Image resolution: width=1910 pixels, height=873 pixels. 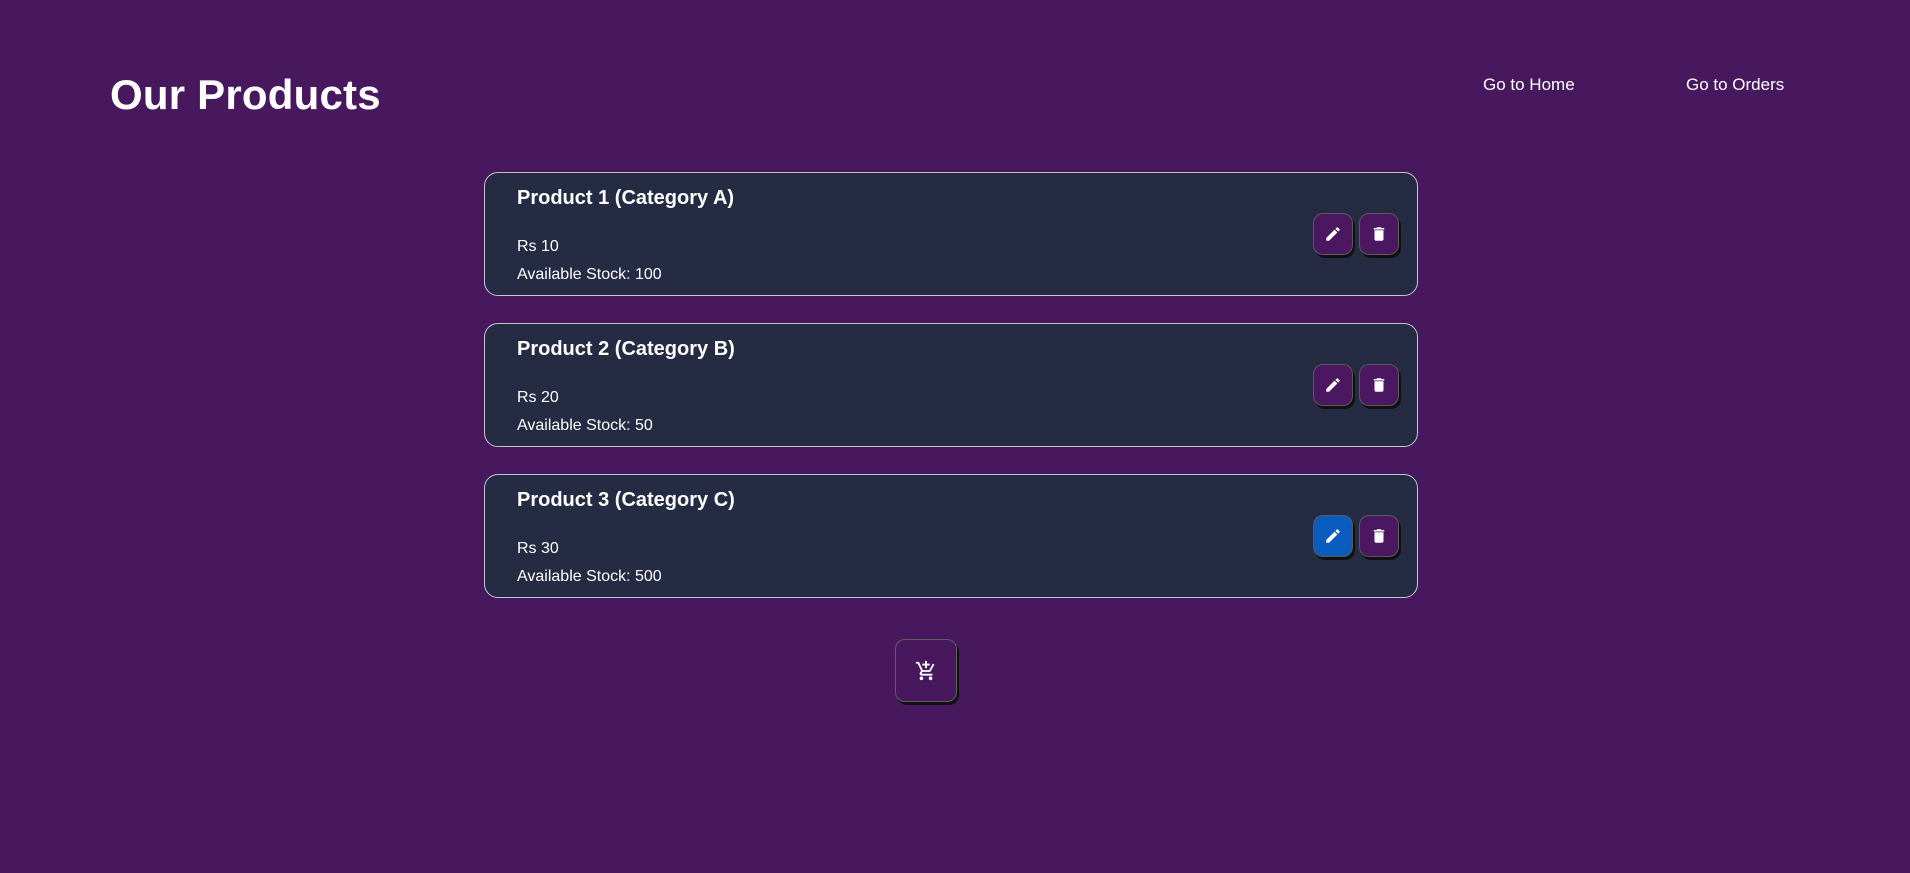 What do you see at coordinates (626, 349) in the screenshot?
I see `product-title: Product 2 (Category B)` at bounding box center [626, 349].